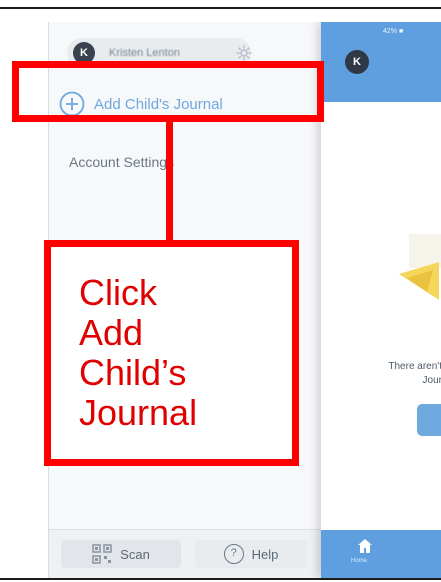 The height and width of the screenshot is (582, 441). I want to click on create-journal-button, so click(429, 420).